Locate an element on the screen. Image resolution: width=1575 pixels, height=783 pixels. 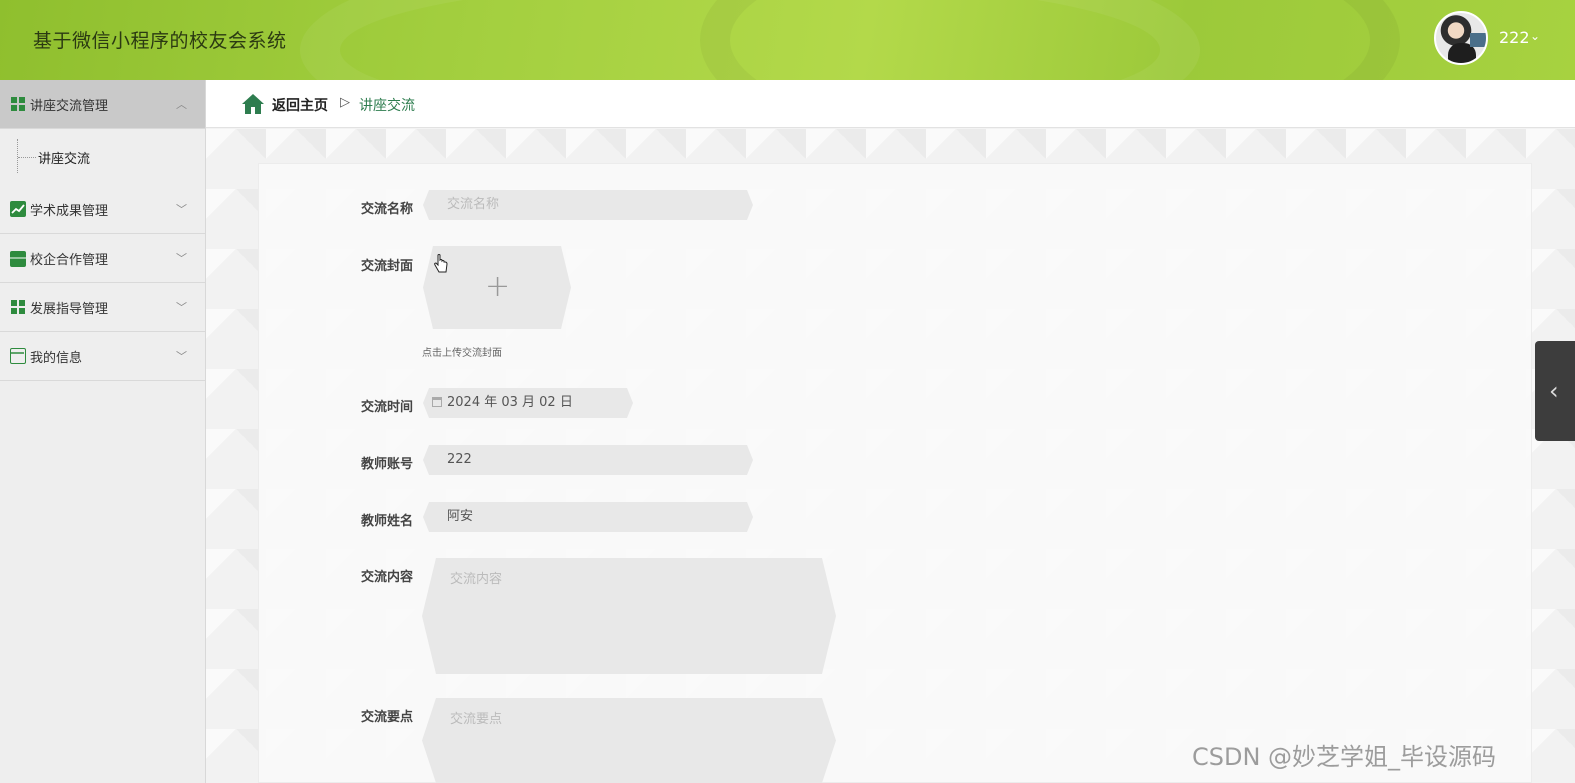
breadcrumb-home-link: 返回主页 is located at coordinates (300, 105).